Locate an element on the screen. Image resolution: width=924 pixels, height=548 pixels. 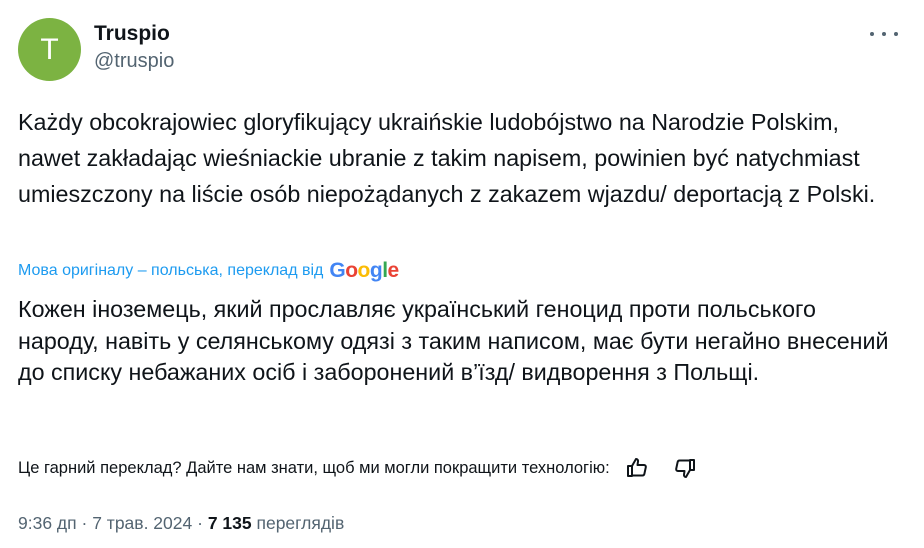
tweet-time: 9:36 дп is located at coordinates (47, 523).